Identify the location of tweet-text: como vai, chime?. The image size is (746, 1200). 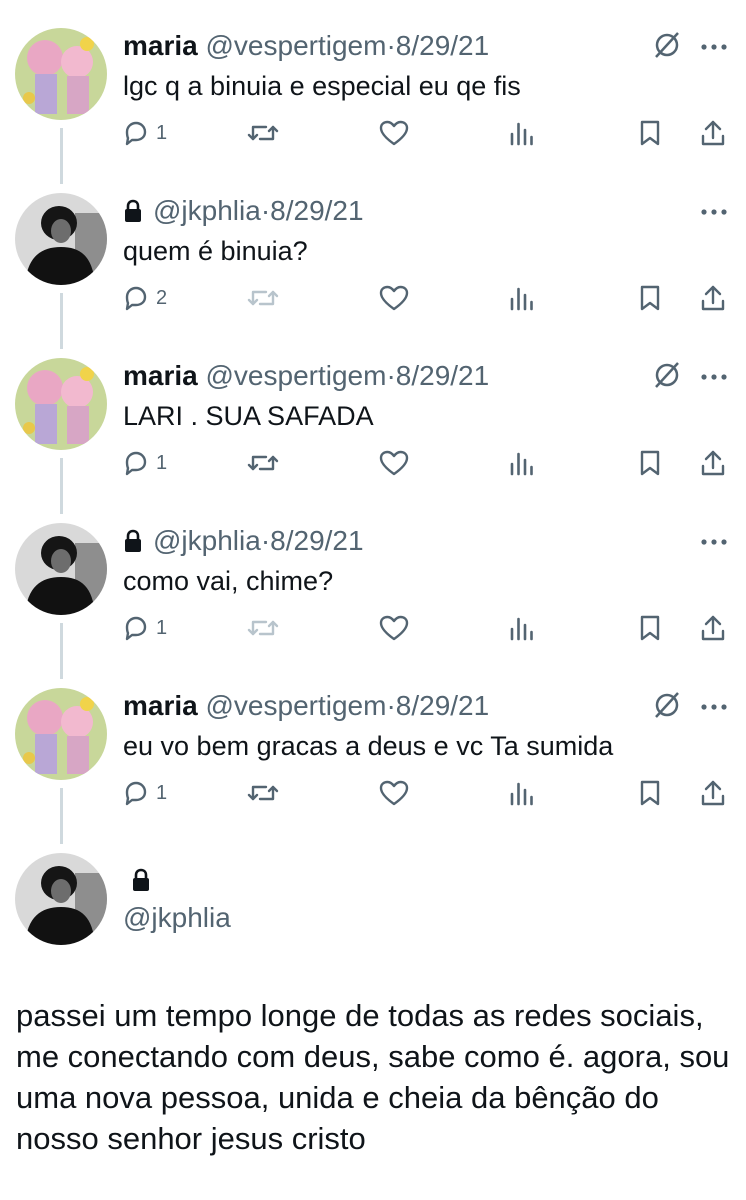
(228, 581).